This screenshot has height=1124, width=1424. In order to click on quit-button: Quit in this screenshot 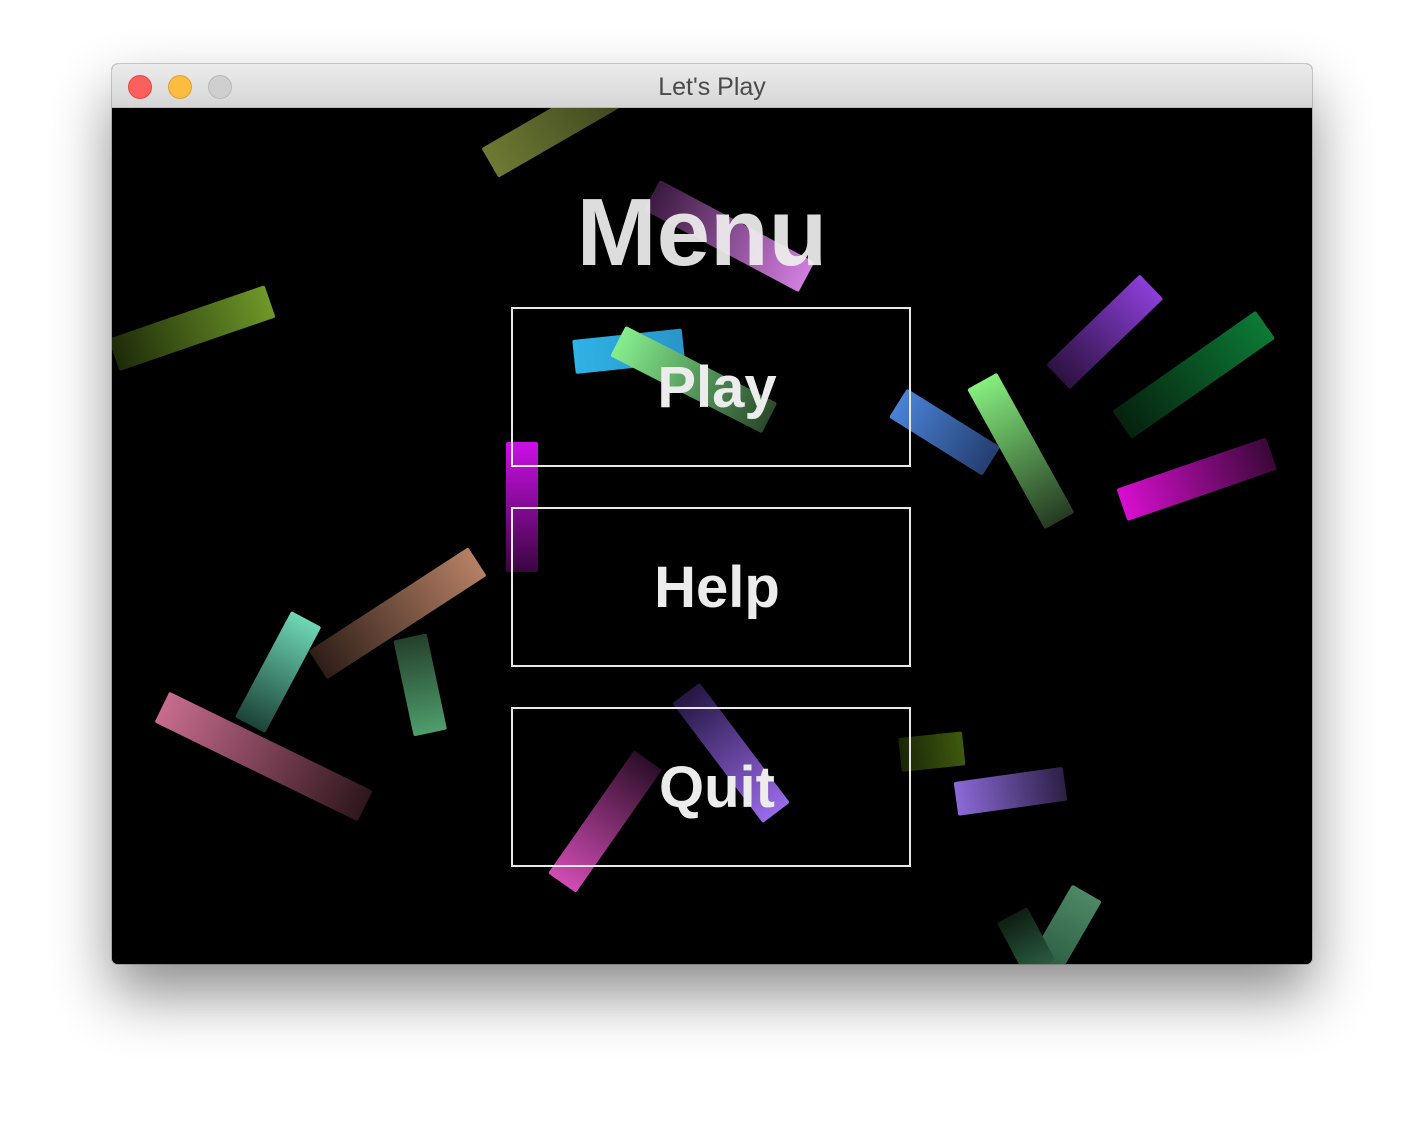, I will do `click(711, 787)`.